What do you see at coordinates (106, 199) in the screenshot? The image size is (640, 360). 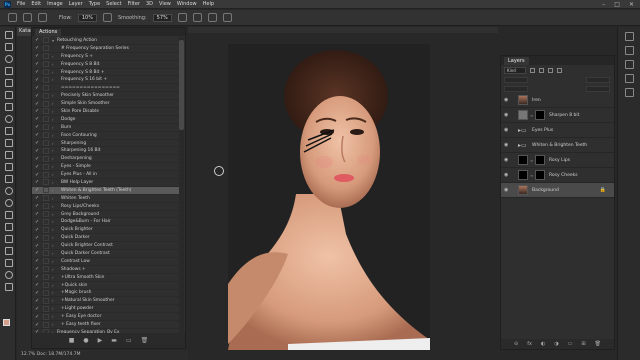 I see `action-item: ✓ › Whiten Teeth` at bounding box center [106, 199].